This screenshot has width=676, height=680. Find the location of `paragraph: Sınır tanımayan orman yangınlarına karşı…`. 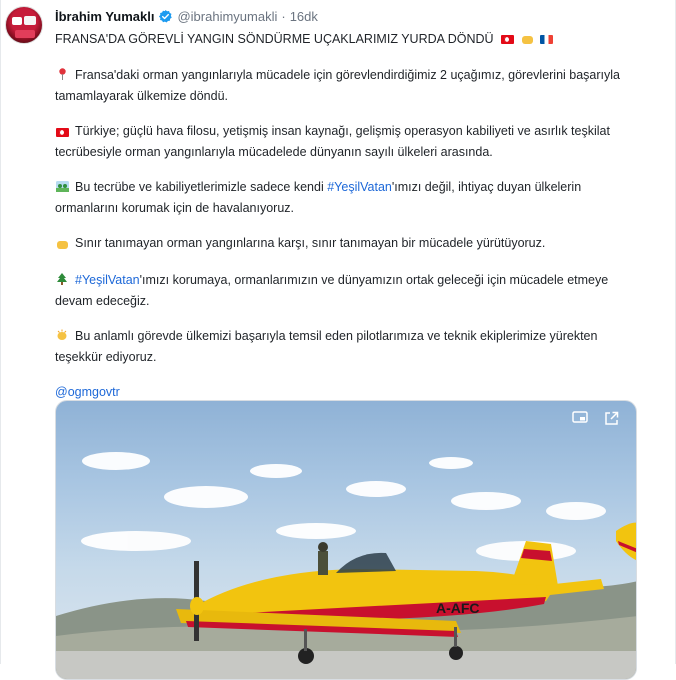

paragraph: Sınır tanımayan orman yangınlarına karşı… is located at coordinates (347, 244).